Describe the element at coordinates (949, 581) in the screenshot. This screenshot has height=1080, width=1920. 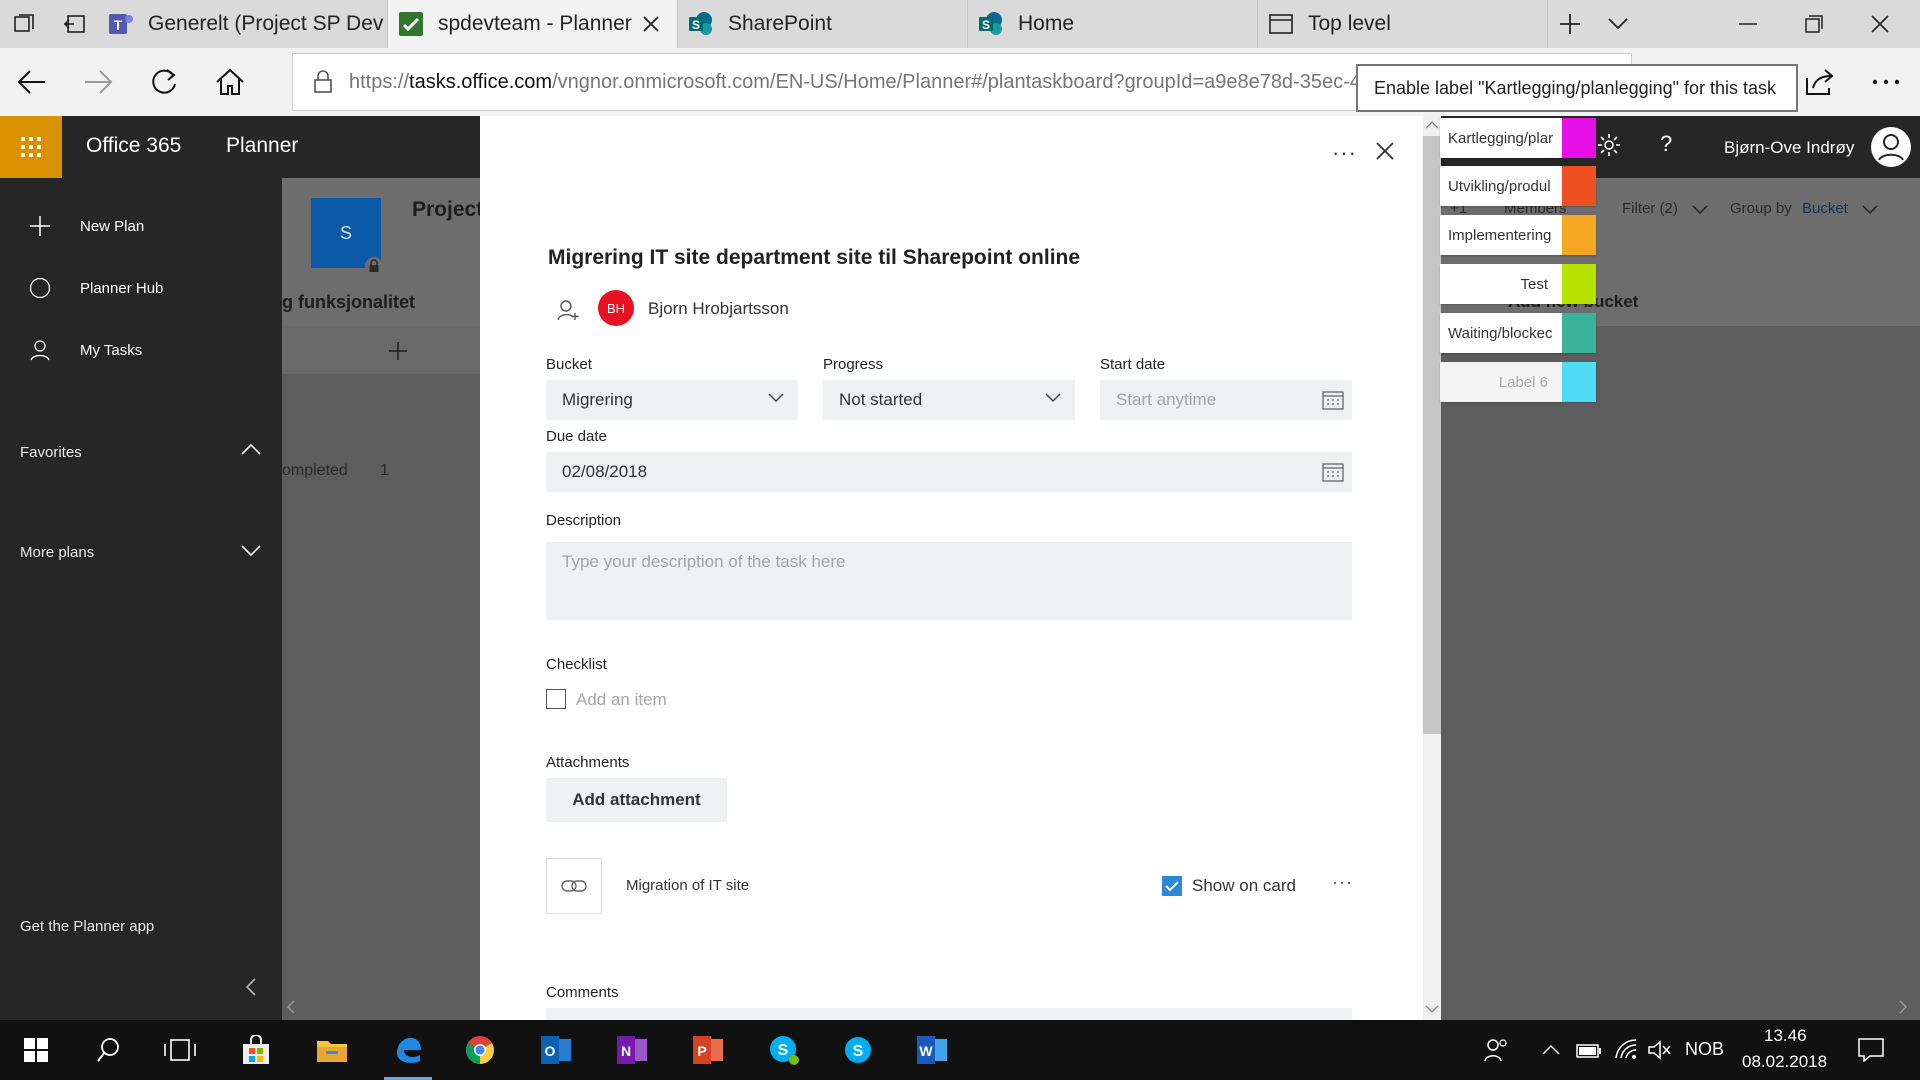
I see `description-field: Type your description of the task here` at that location.